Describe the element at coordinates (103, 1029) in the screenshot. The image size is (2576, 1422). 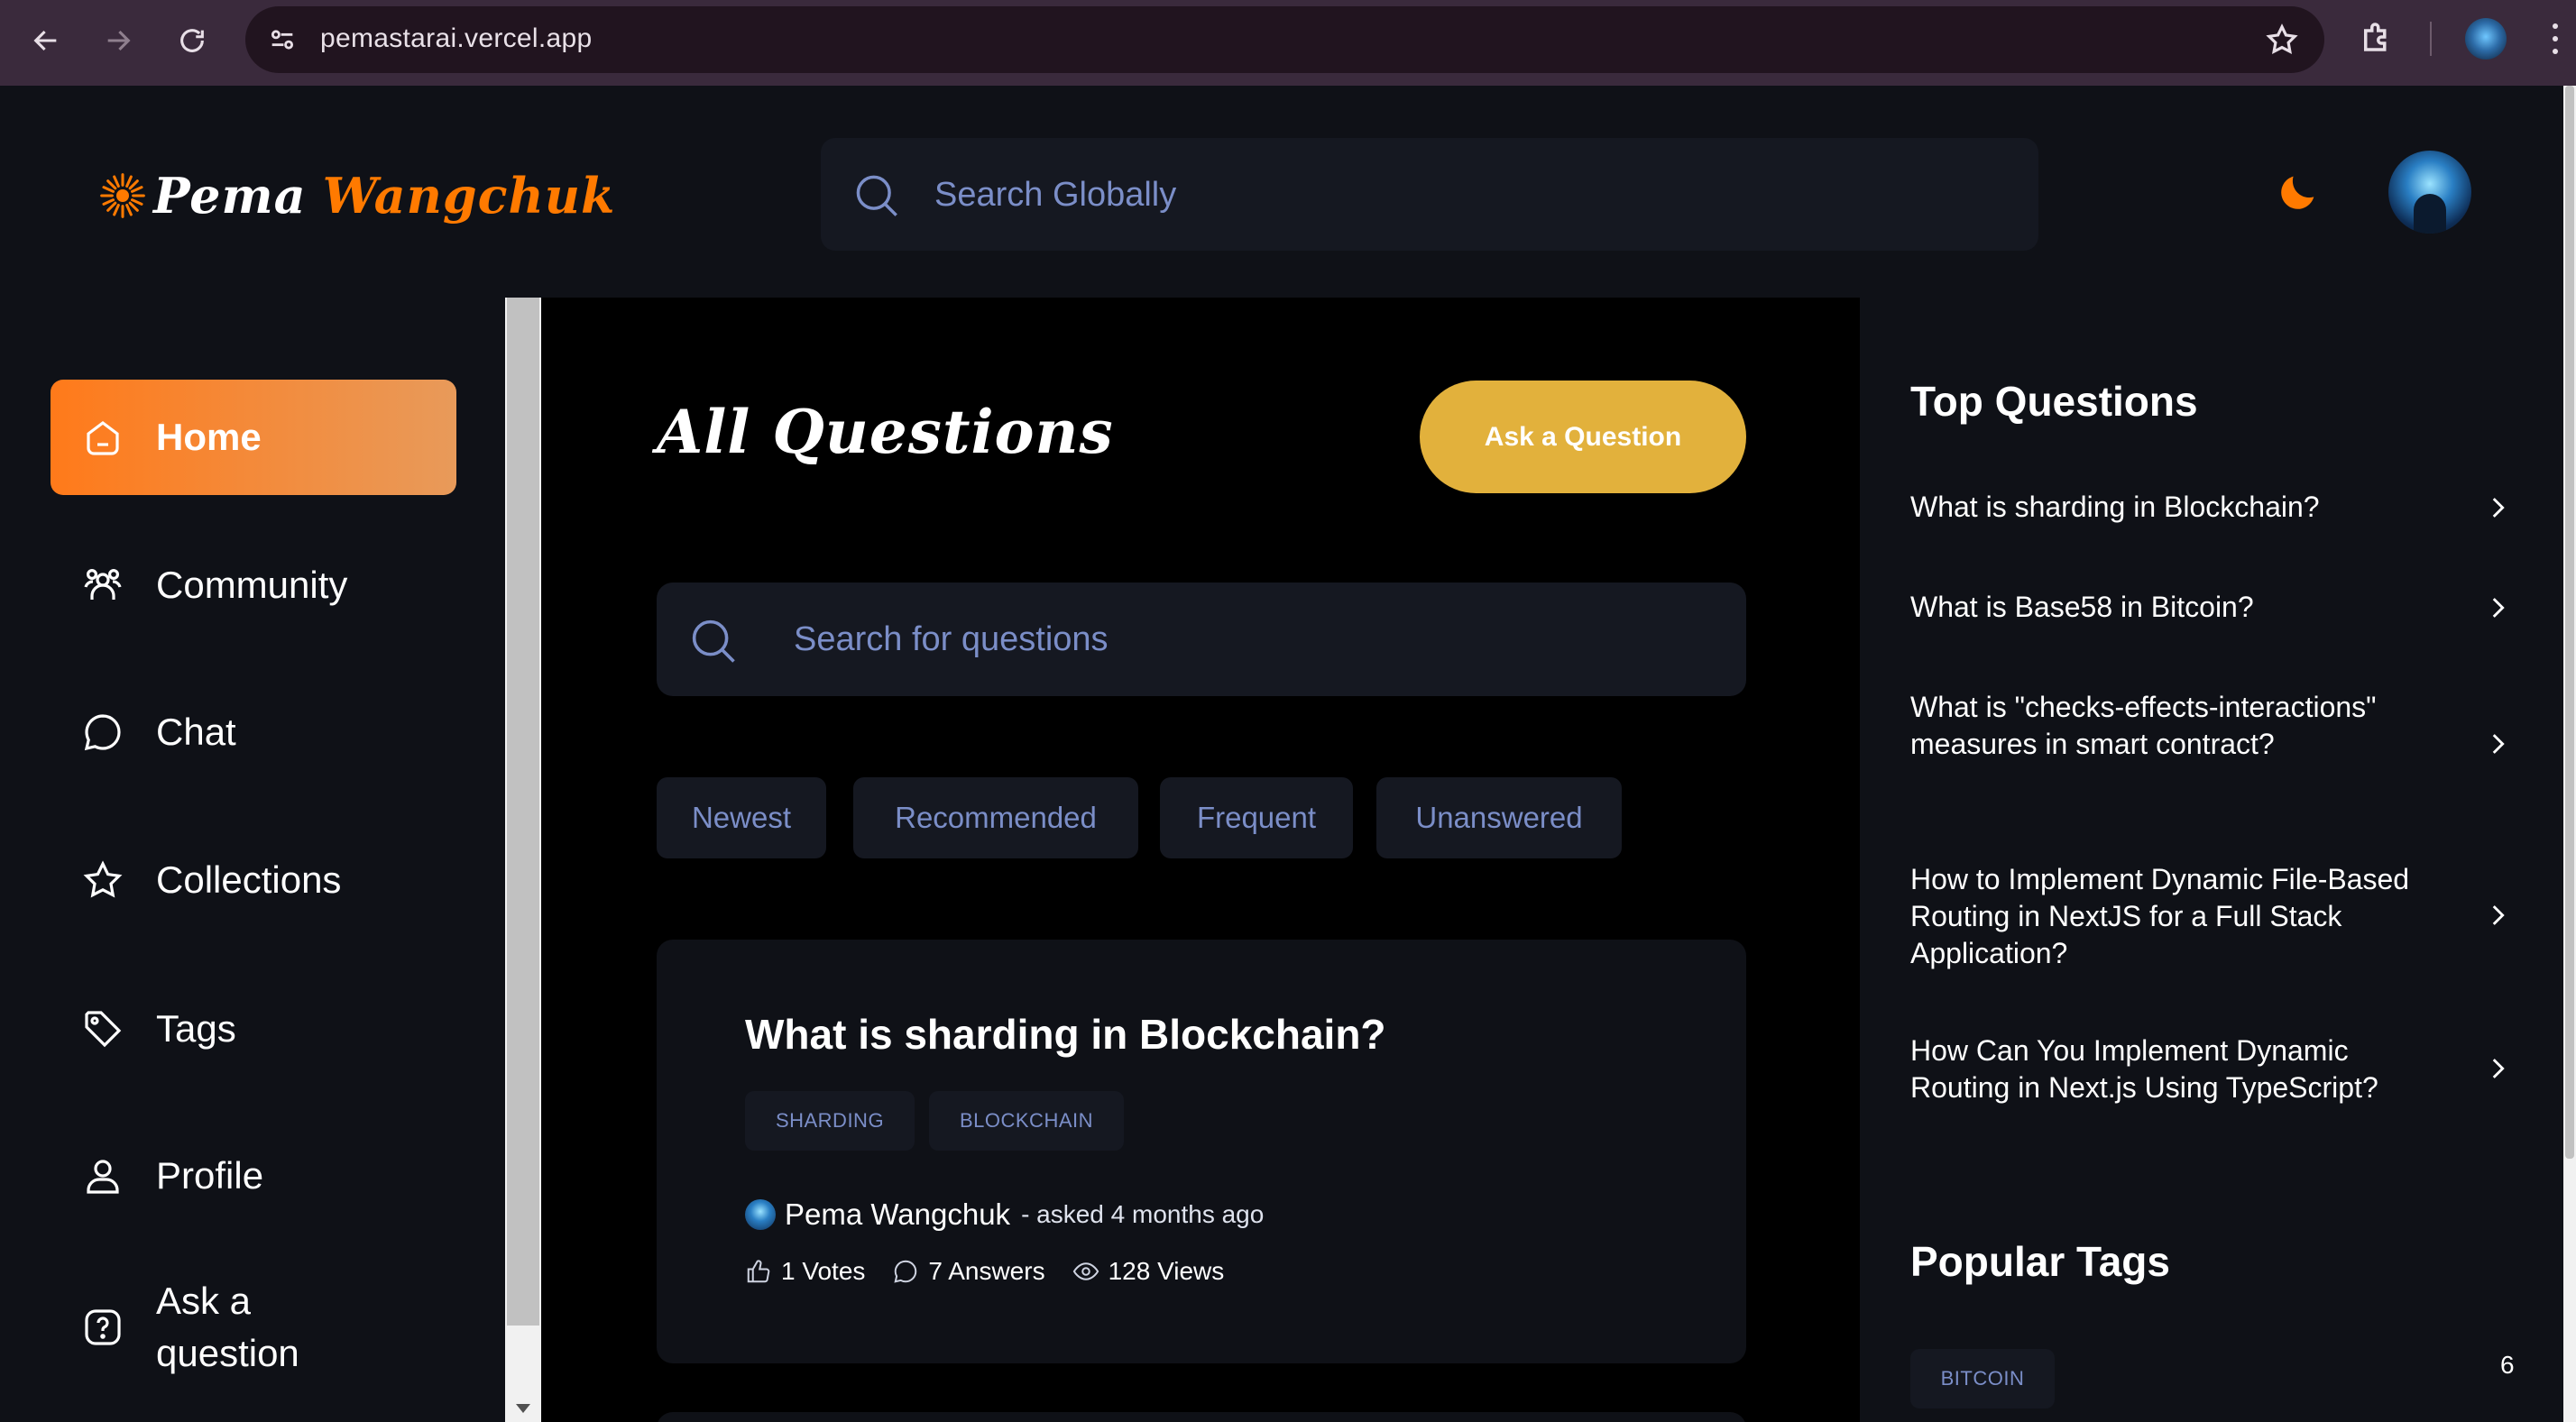
I see `tag-icon` at that location.